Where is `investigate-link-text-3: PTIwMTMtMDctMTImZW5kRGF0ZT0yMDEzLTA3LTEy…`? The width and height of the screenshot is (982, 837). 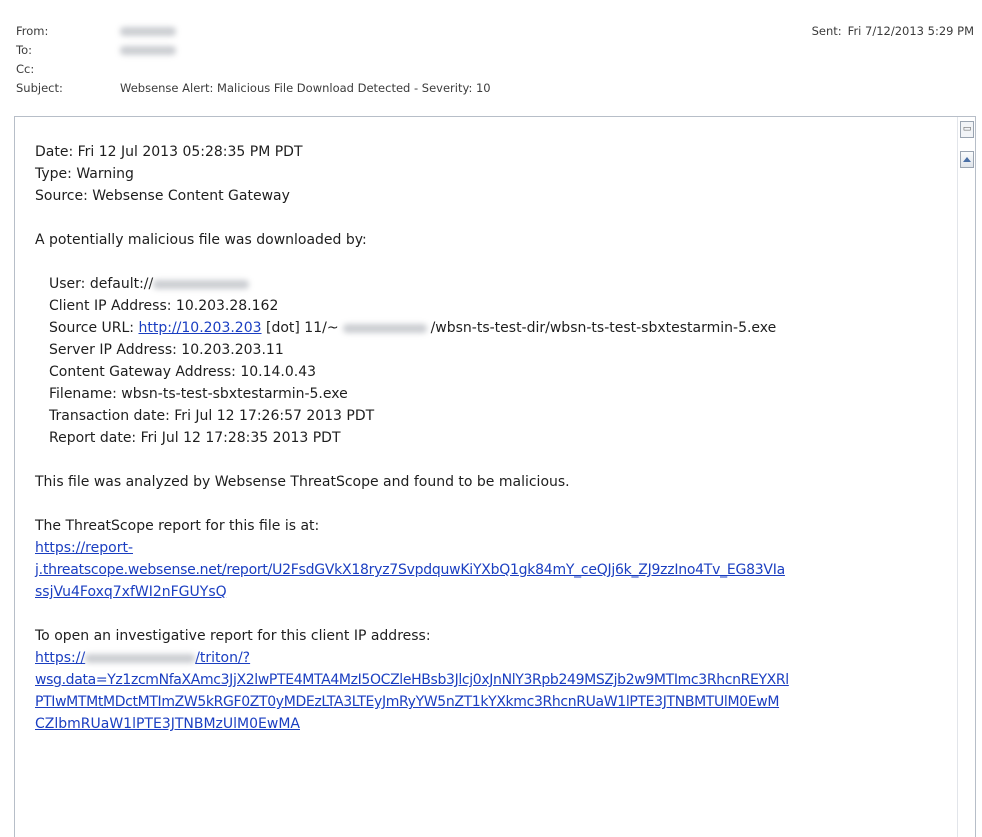
investigate-link-text-3: PTIwMTMtMDctMTImZW5kRGF0ZT0yMDEzLTA3LTEy… is located at coordinates (407, 702).